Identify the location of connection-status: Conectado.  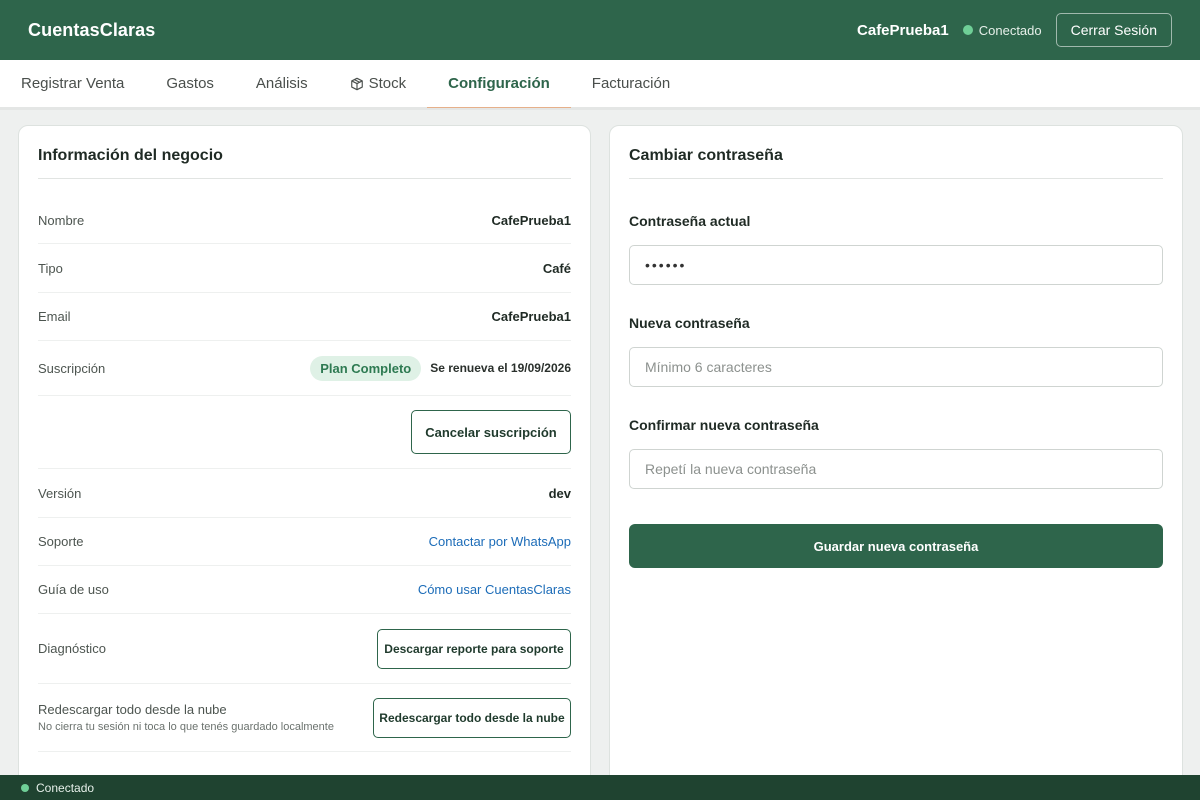
(1010, 30).